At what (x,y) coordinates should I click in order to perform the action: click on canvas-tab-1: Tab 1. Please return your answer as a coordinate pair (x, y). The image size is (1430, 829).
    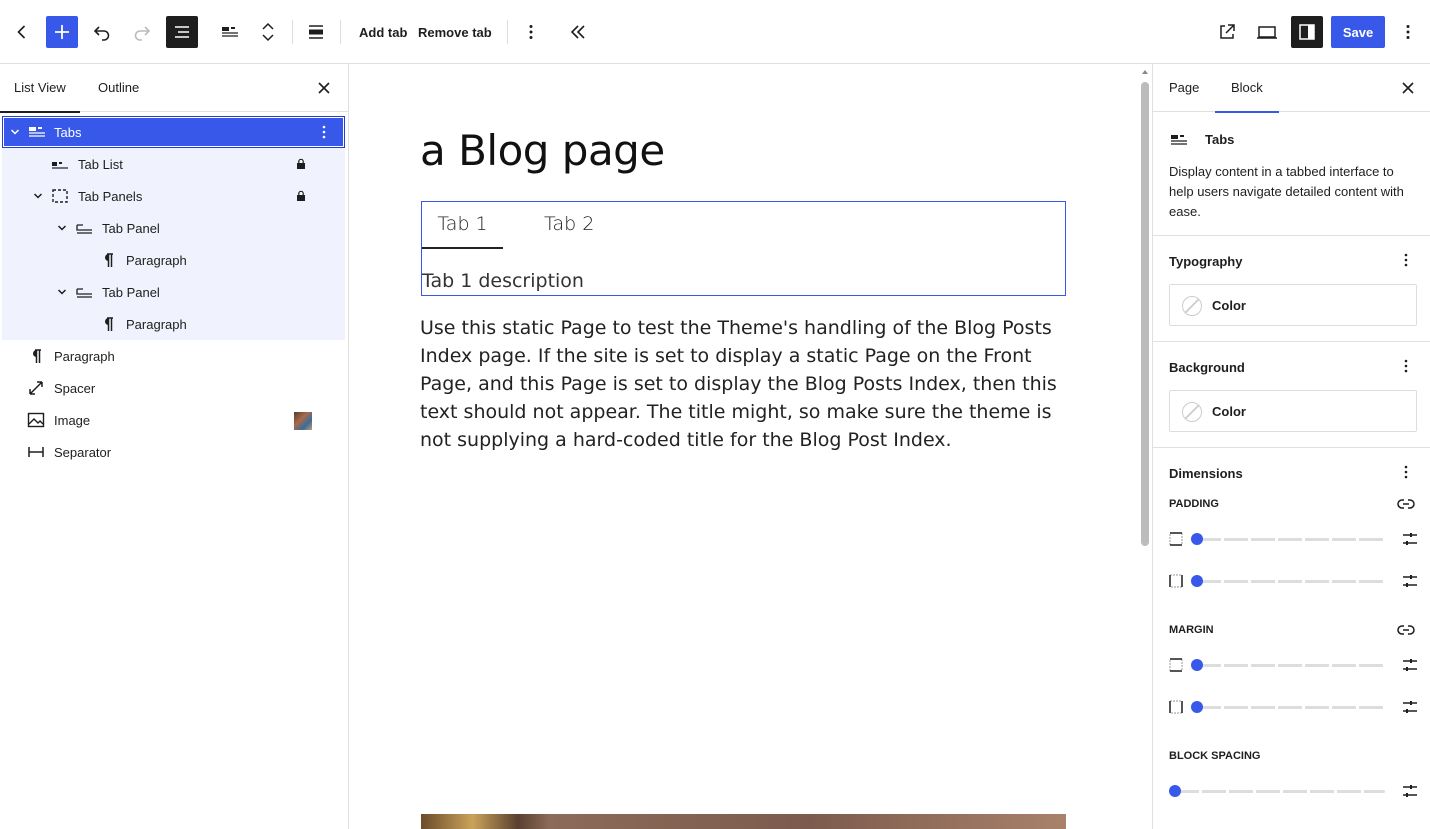
    Looking at the image, I should click on (462, 225).